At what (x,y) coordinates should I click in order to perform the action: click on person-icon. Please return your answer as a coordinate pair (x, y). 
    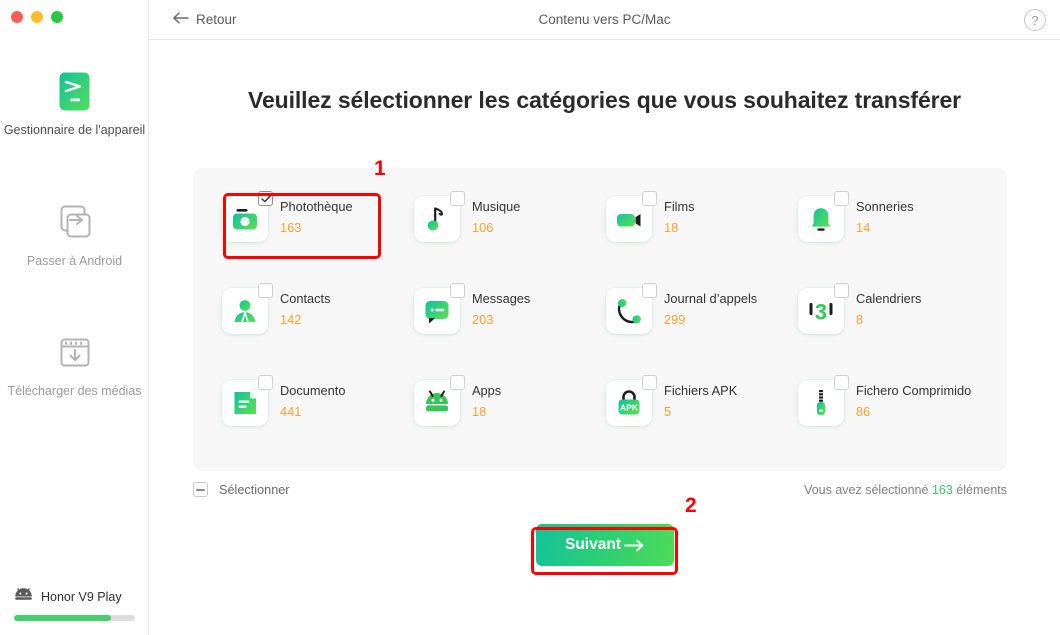
    Looking at the image, I should click on (245, 311).